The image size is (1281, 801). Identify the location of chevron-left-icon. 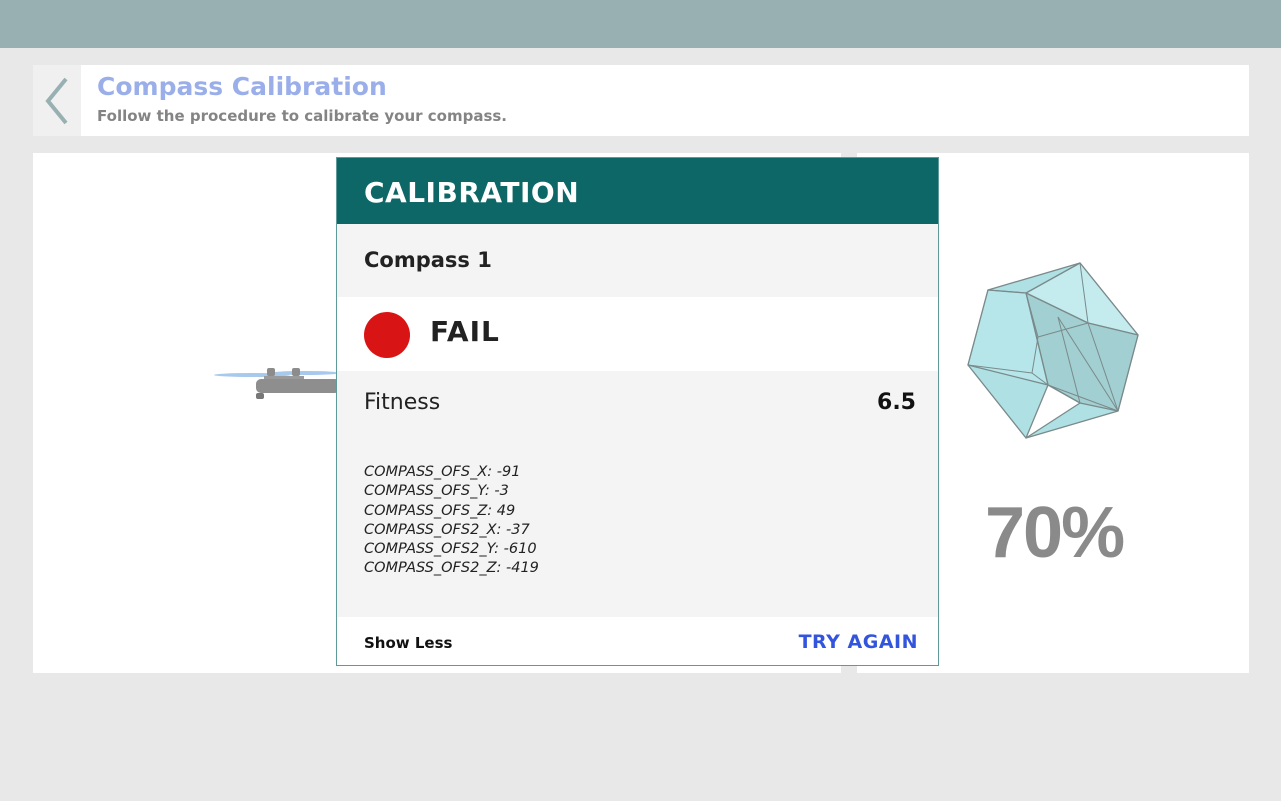
(56, 100).